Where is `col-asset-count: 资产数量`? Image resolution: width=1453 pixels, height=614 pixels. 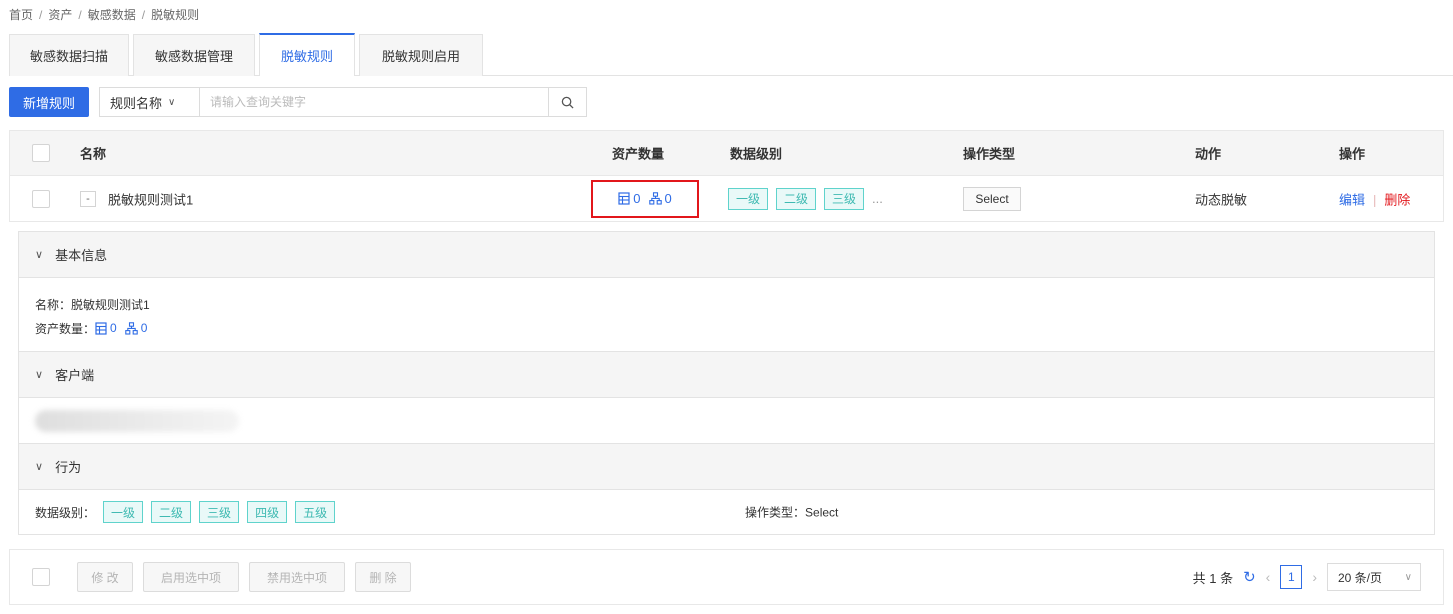
col-asset-count: 资产数量 is located at coordinates (638, 154).